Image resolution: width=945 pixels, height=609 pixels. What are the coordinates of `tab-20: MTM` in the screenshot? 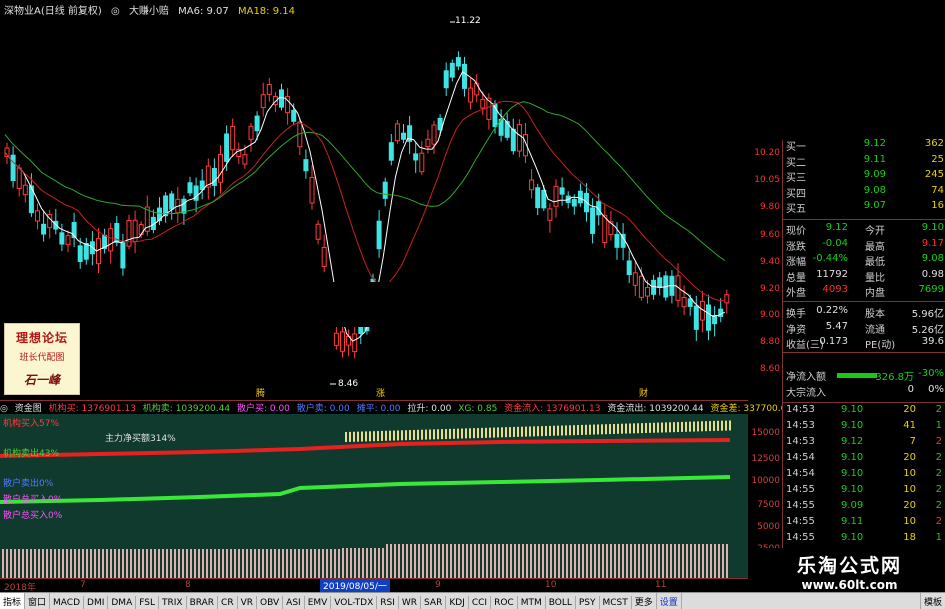 It's located at (532, 602).